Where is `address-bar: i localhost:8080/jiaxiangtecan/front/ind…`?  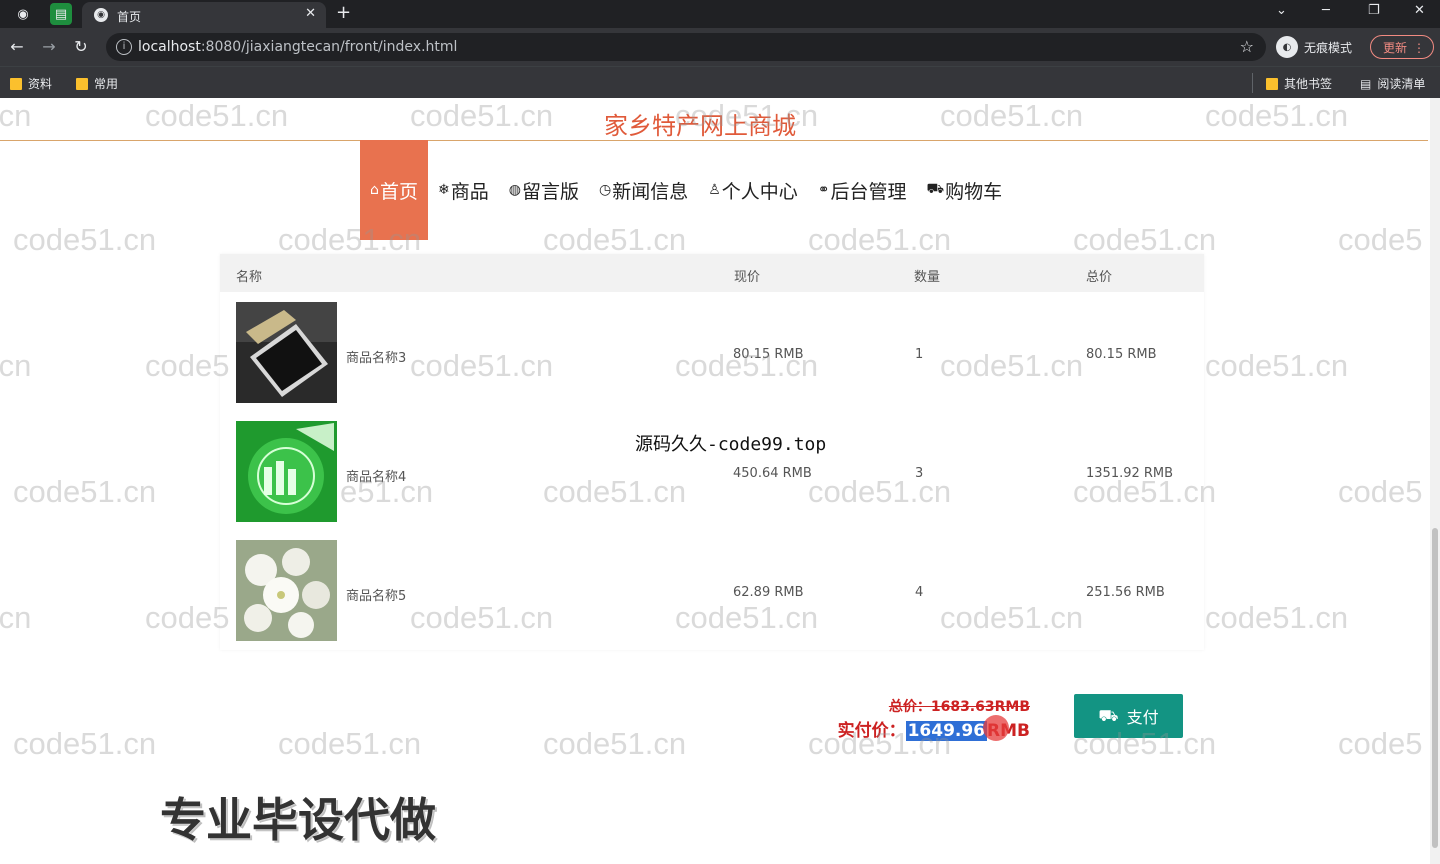 address-bar: i localhost:8080/jiaxiangtecan/front/ind… is located at coordinates (686, 47).